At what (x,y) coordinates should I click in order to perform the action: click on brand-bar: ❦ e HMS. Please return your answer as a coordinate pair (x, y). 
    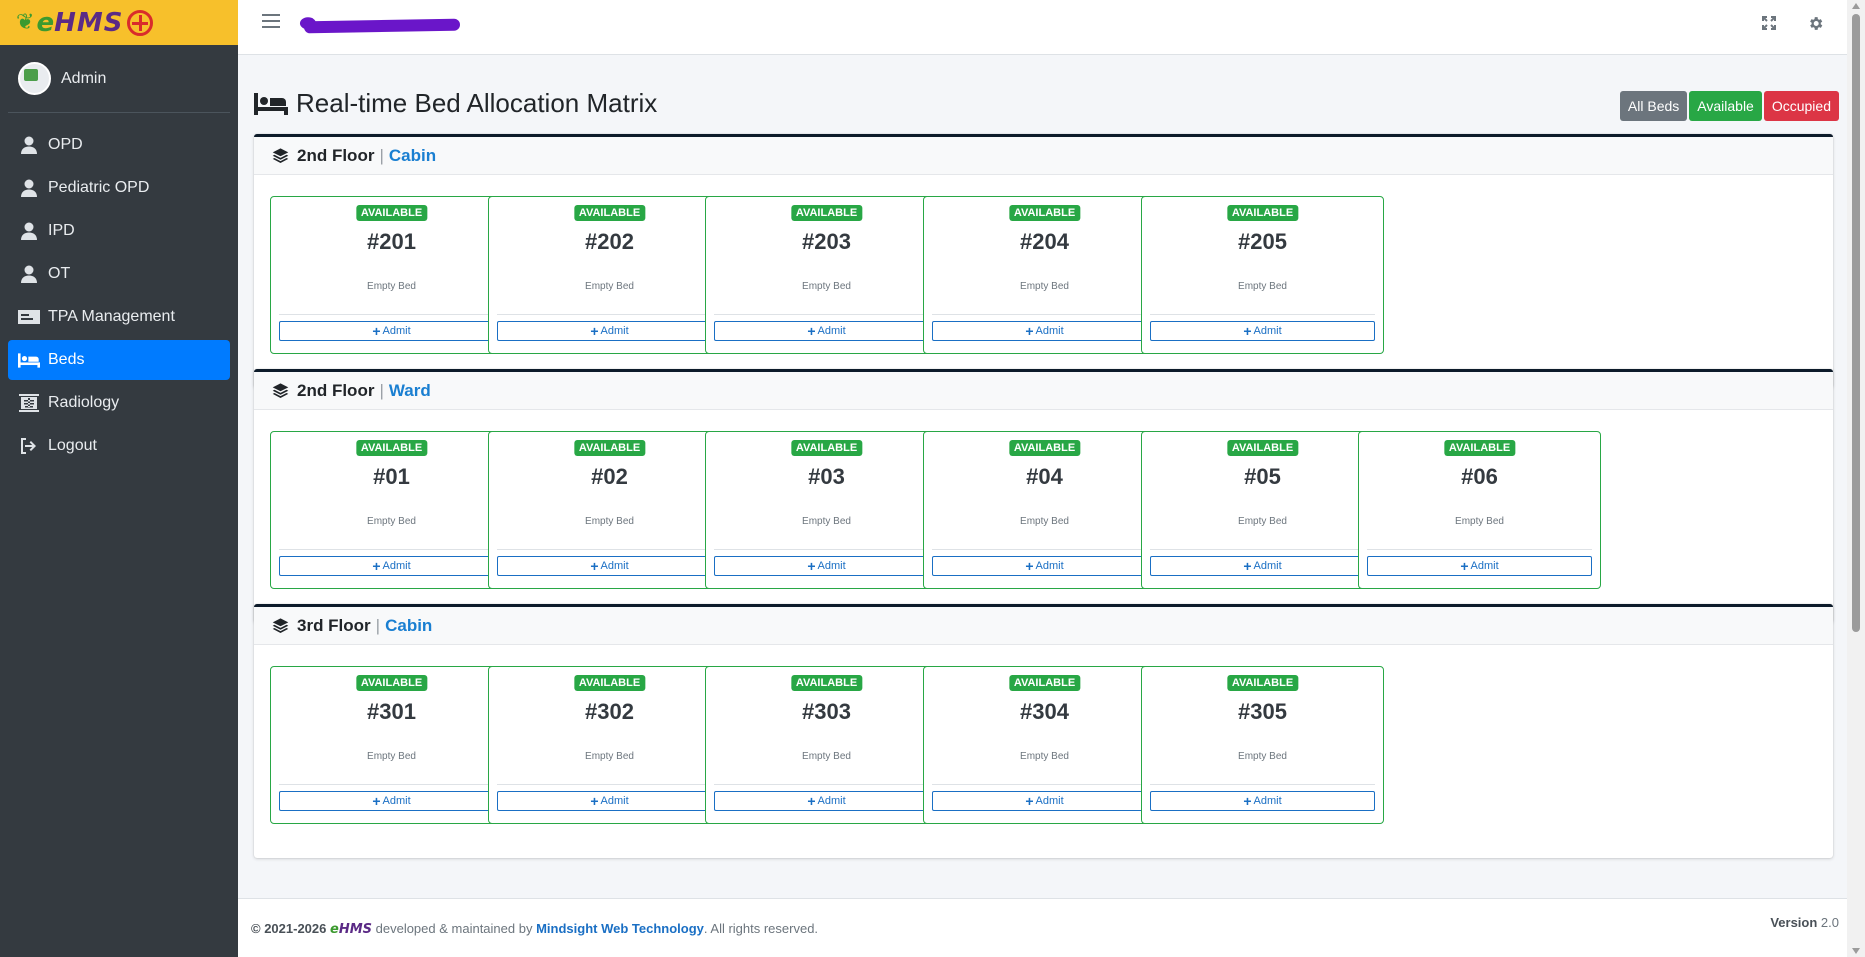
    Looking at the image, I should click on (119, 22).